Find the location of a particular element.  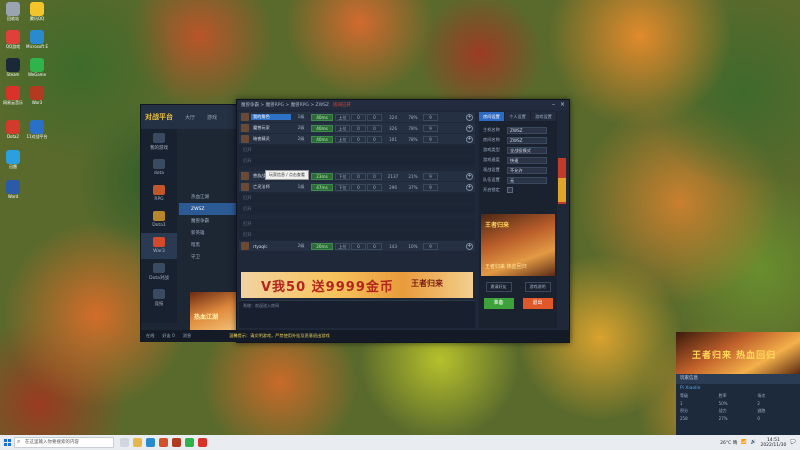

desktop-icon: QQ游戏 is located at coordinates (13, 39).